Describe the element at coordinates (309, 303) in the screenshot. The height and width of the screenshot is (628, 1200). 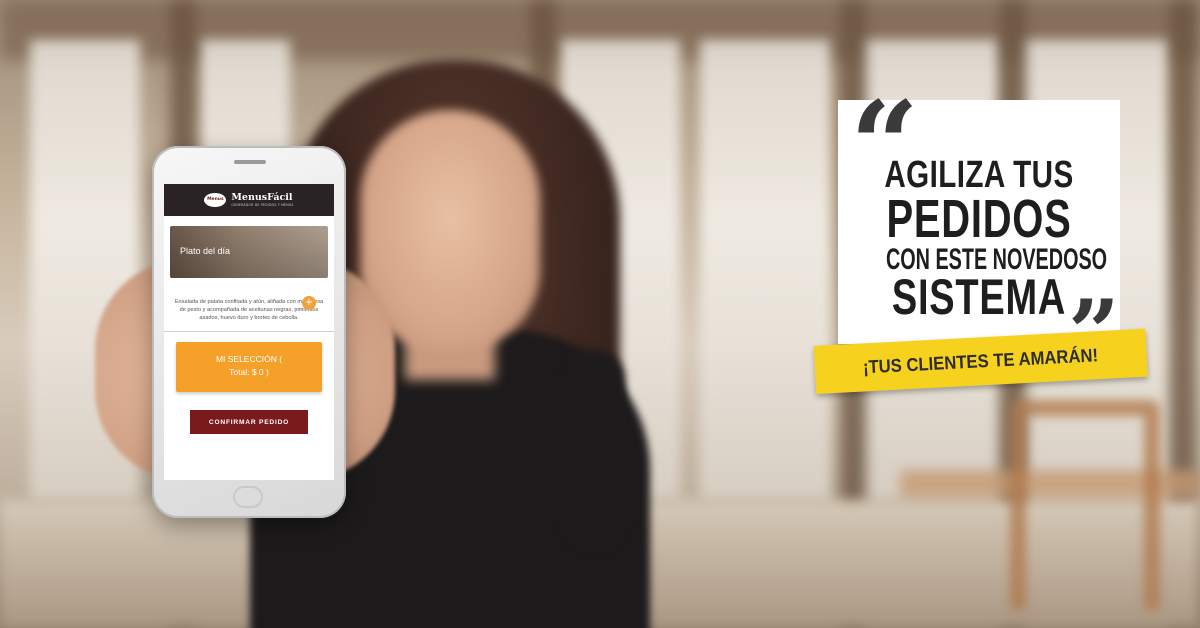
I see `add-dish-button: +` at that location.